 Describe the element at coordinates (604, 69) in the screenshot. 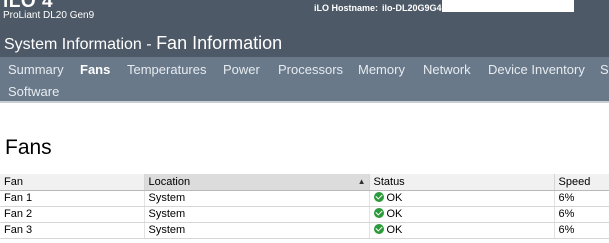

I see `tab-storage-truncated: S` at that location.